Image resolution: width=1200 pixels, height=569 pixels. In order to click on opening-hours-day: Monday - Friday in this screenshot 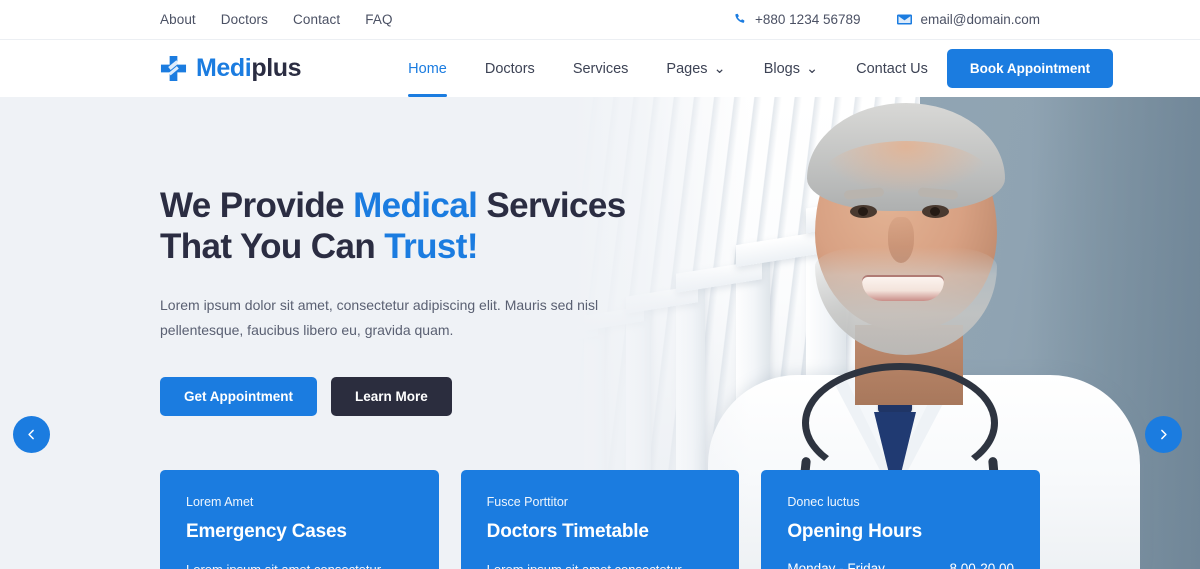, I will do `click(836, 565)`.